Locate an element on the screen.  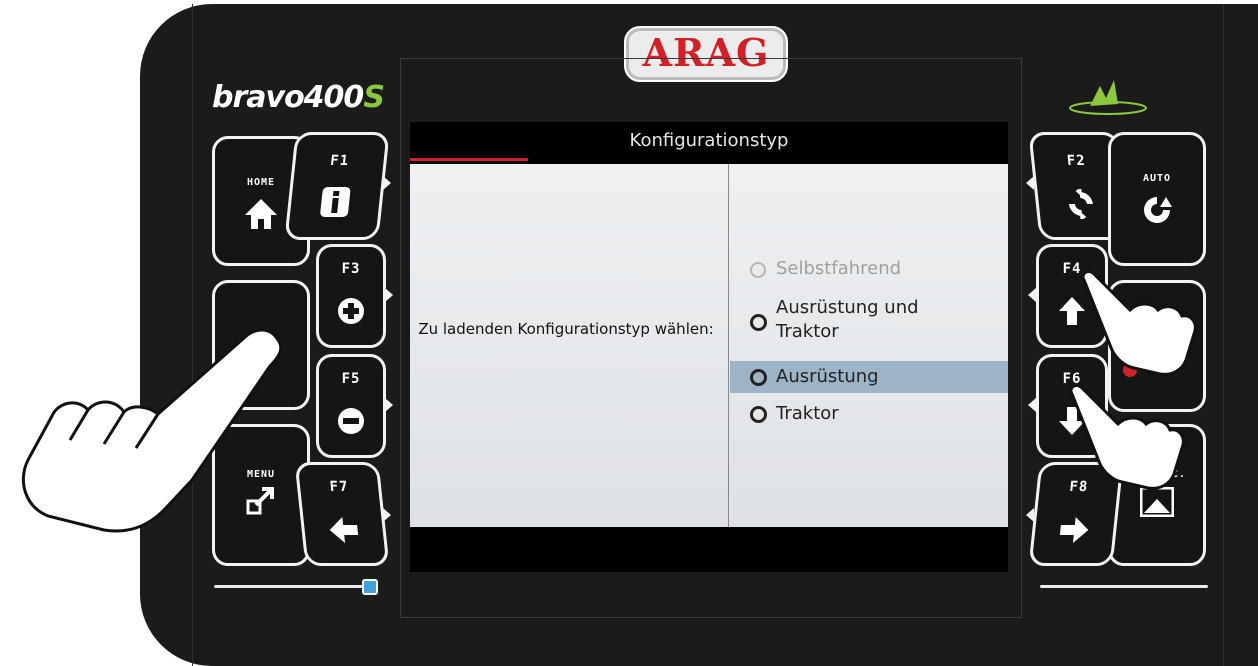
bird-logo-icon is located at coordinates (1108, 97).